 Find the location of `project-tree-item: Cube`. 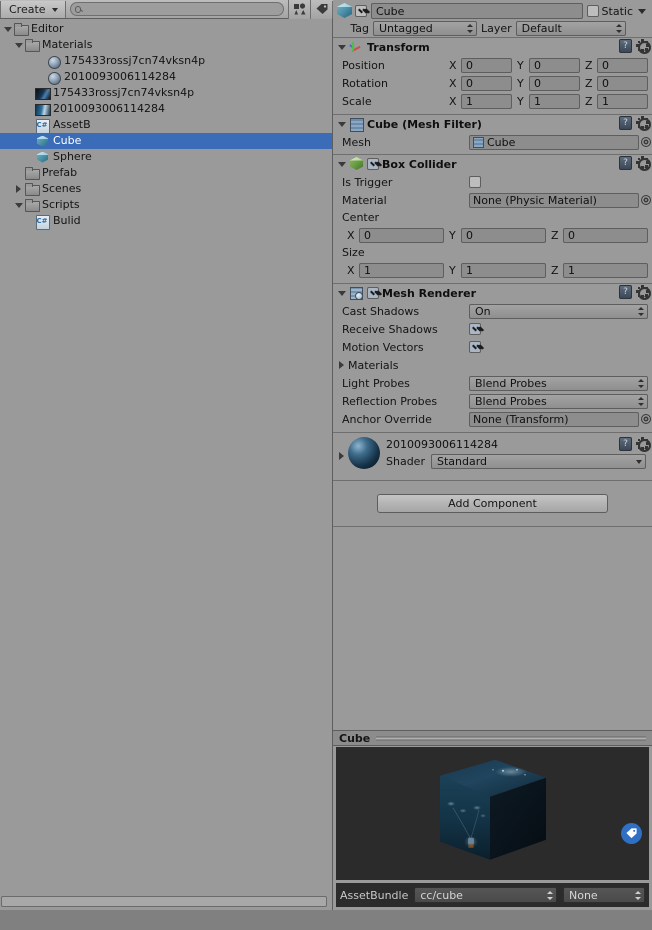

project-tree-item: Cube is located at coordinates (166, 141).